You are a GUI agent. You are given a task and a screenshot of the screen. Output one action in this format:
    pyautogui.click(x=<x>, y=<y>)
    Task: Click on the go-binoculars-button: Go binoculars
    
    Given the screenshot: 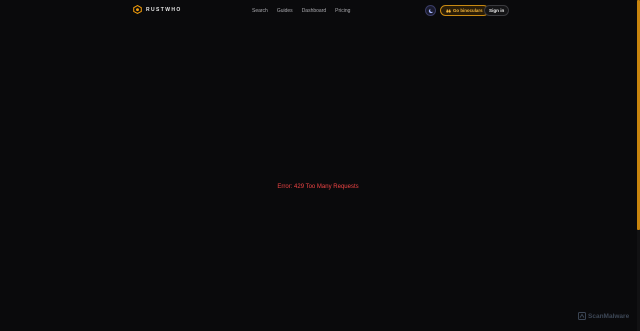 What is the action you would take?
    pyautogui.click(x=464, y=10)
    